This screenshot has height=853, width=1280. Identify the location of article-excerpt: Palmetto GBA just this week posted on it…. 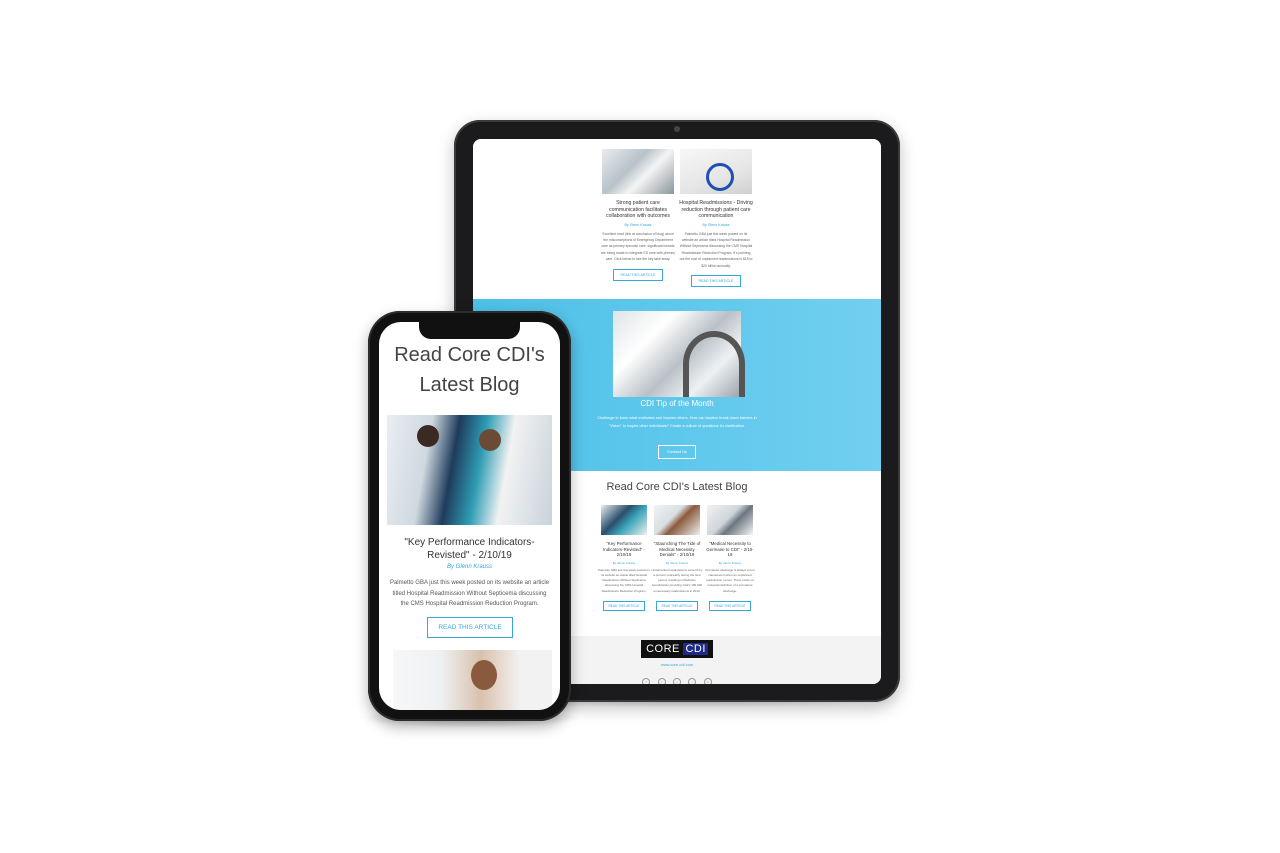
(716, 249).